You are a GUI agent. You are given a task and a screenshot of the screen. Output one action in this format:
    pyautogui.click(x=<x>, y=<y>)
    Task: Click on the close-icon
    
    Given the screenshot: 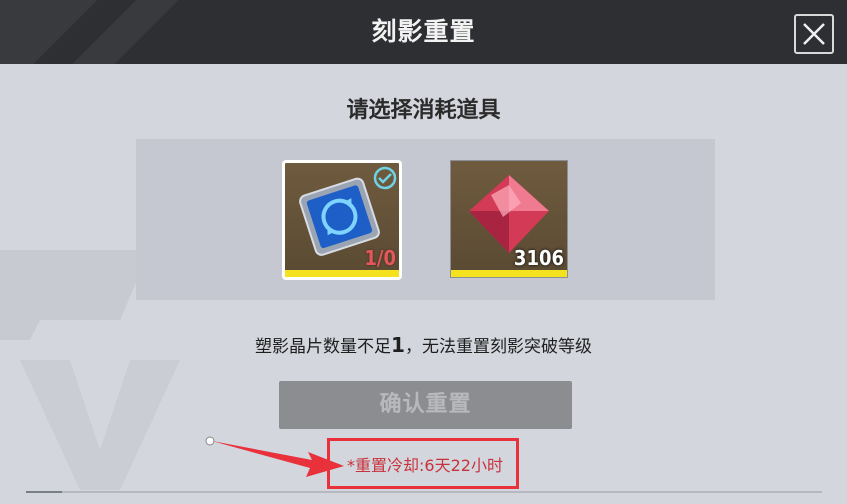 What is the action you would take?
    pyautogui.click(x=814, y=34)
    